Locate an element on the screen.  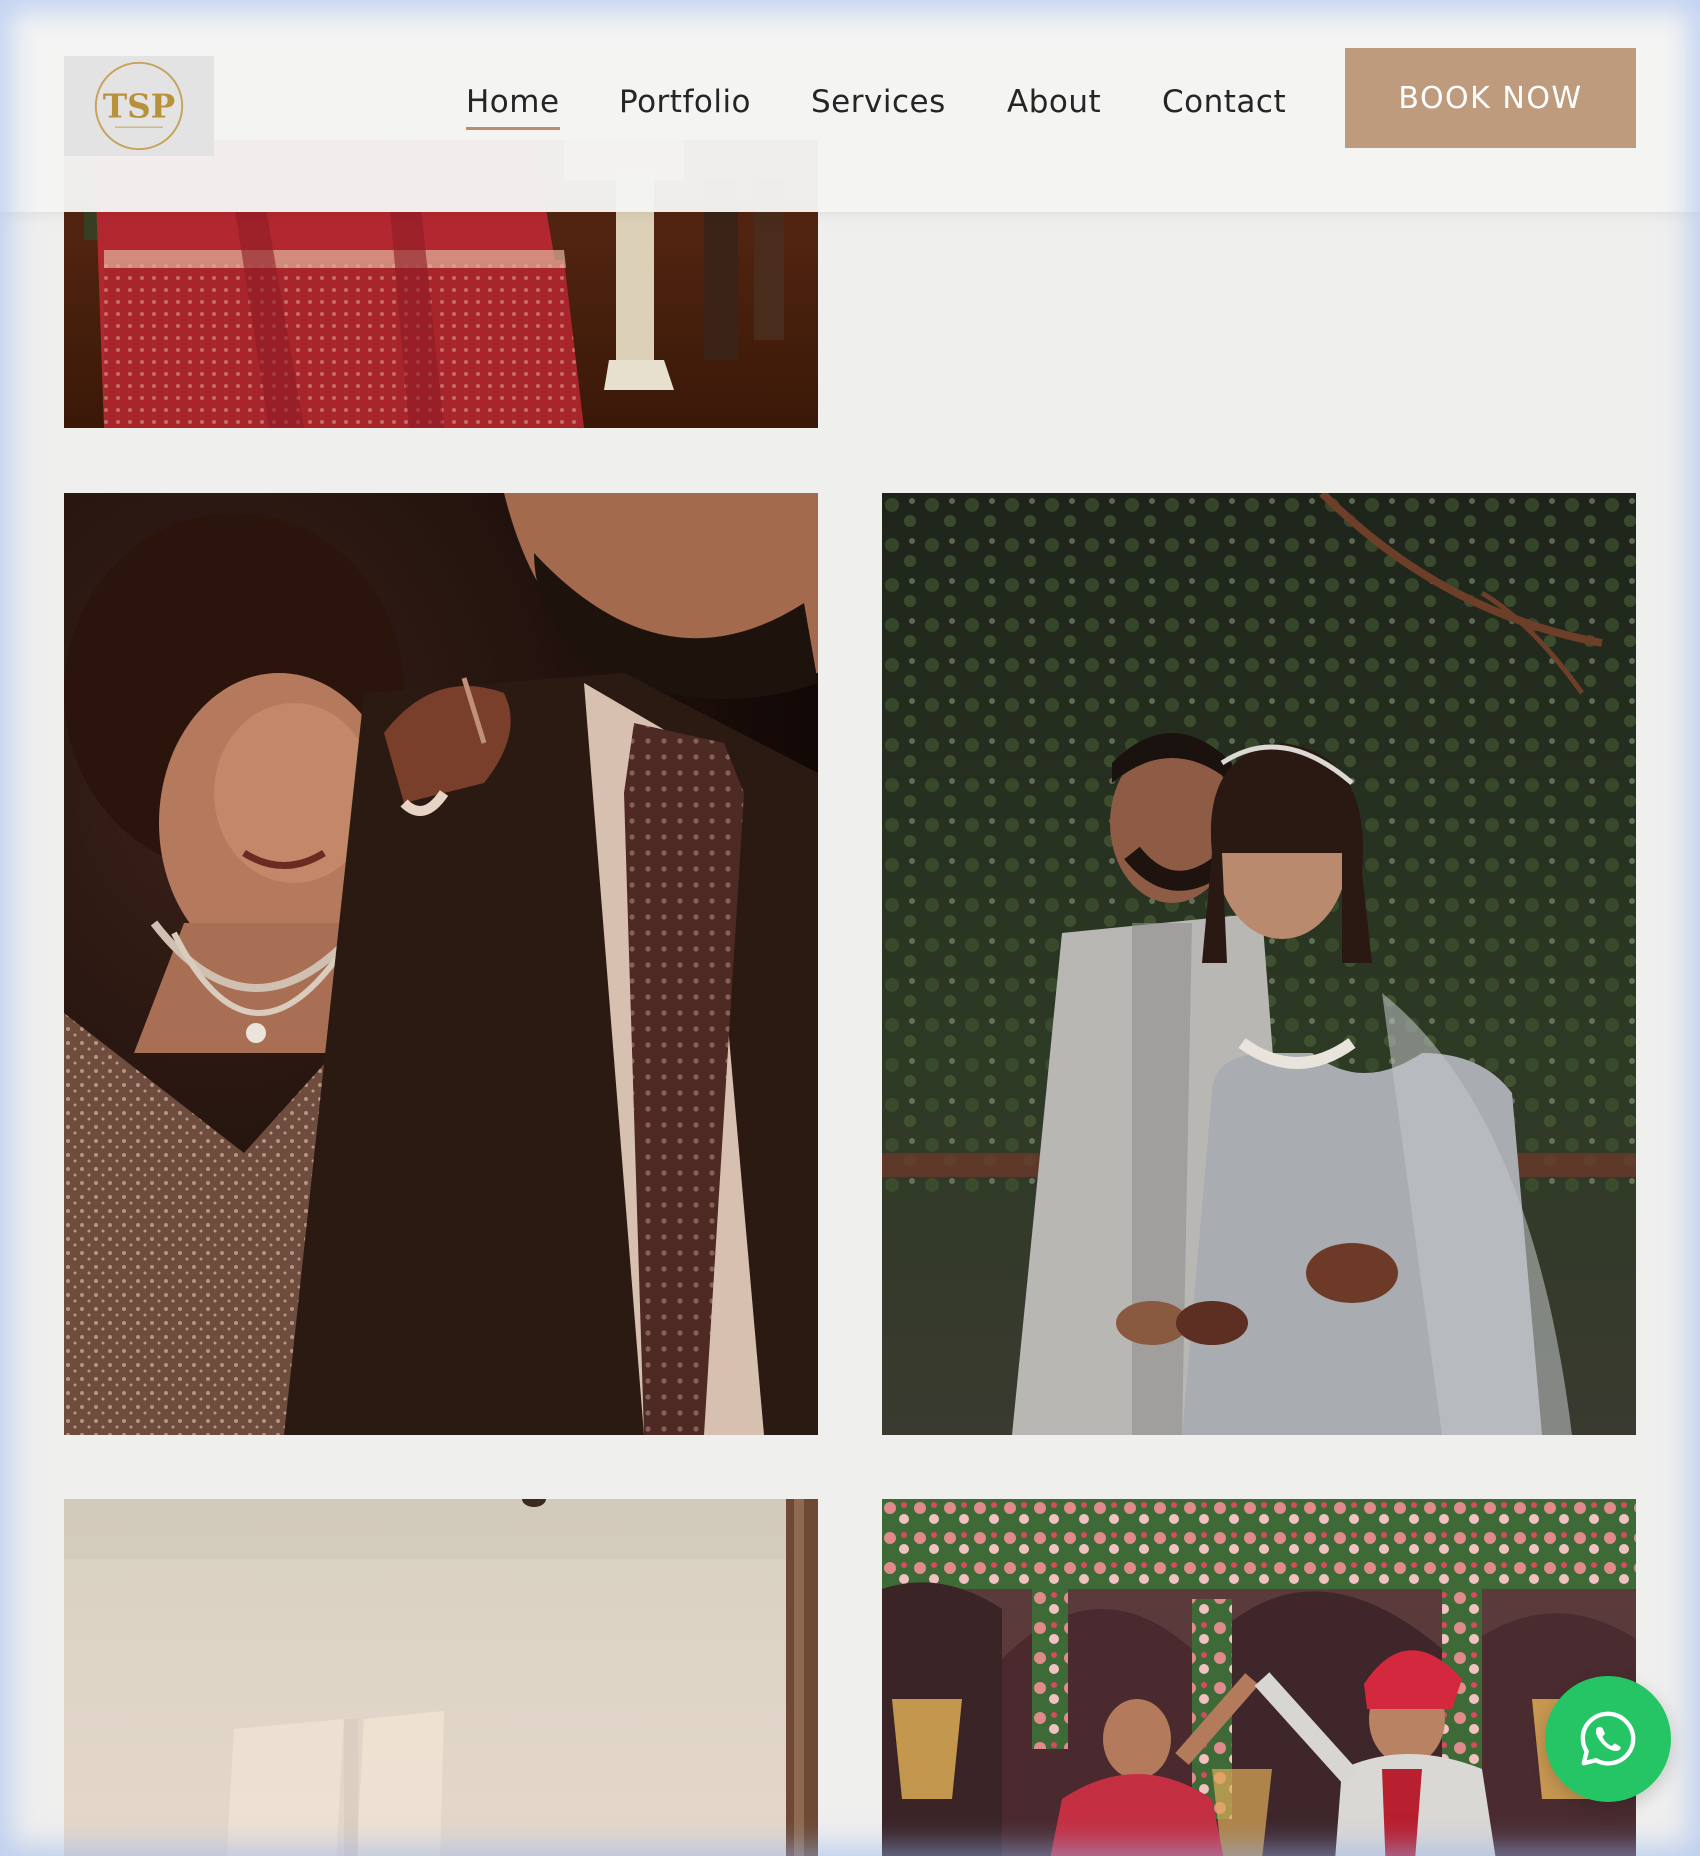
gallery-photo-stage-ceremony is located at coordinates (1259, 1677).